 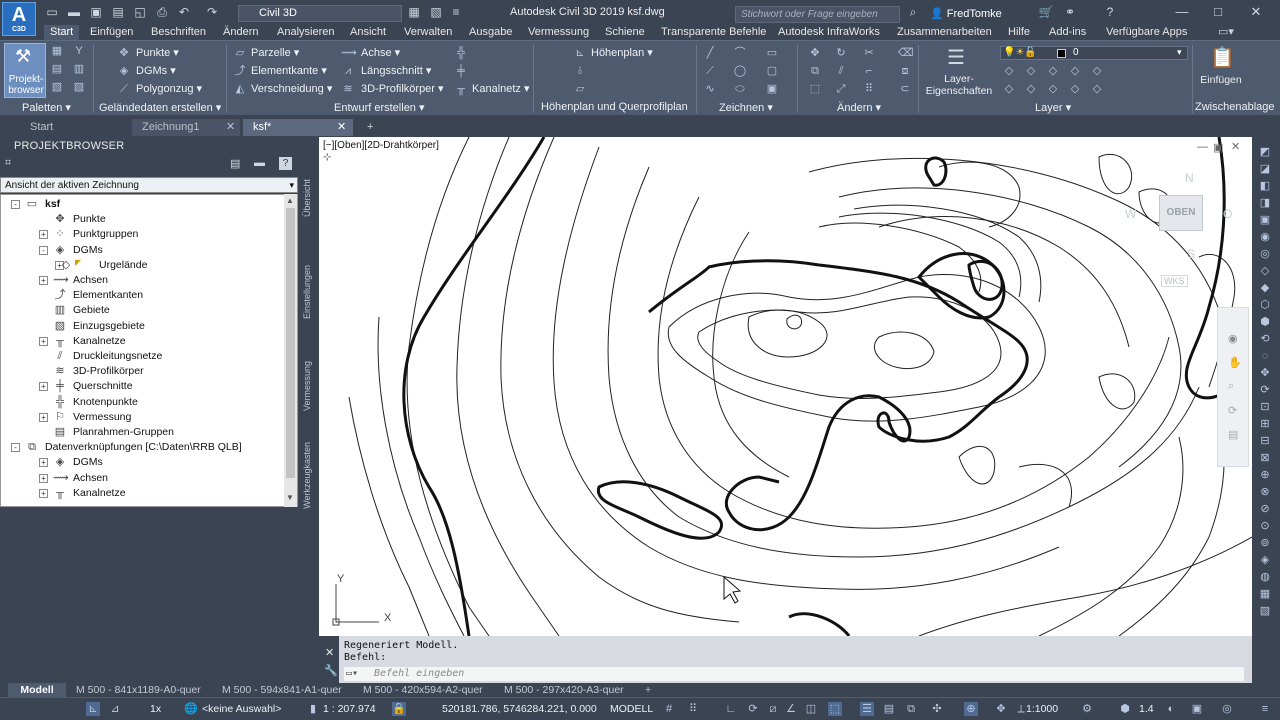 What do you see at coordinates (461, 53) in the screenshot?
I see `intersection-icon: ╬` at bounding box center [461, 53].